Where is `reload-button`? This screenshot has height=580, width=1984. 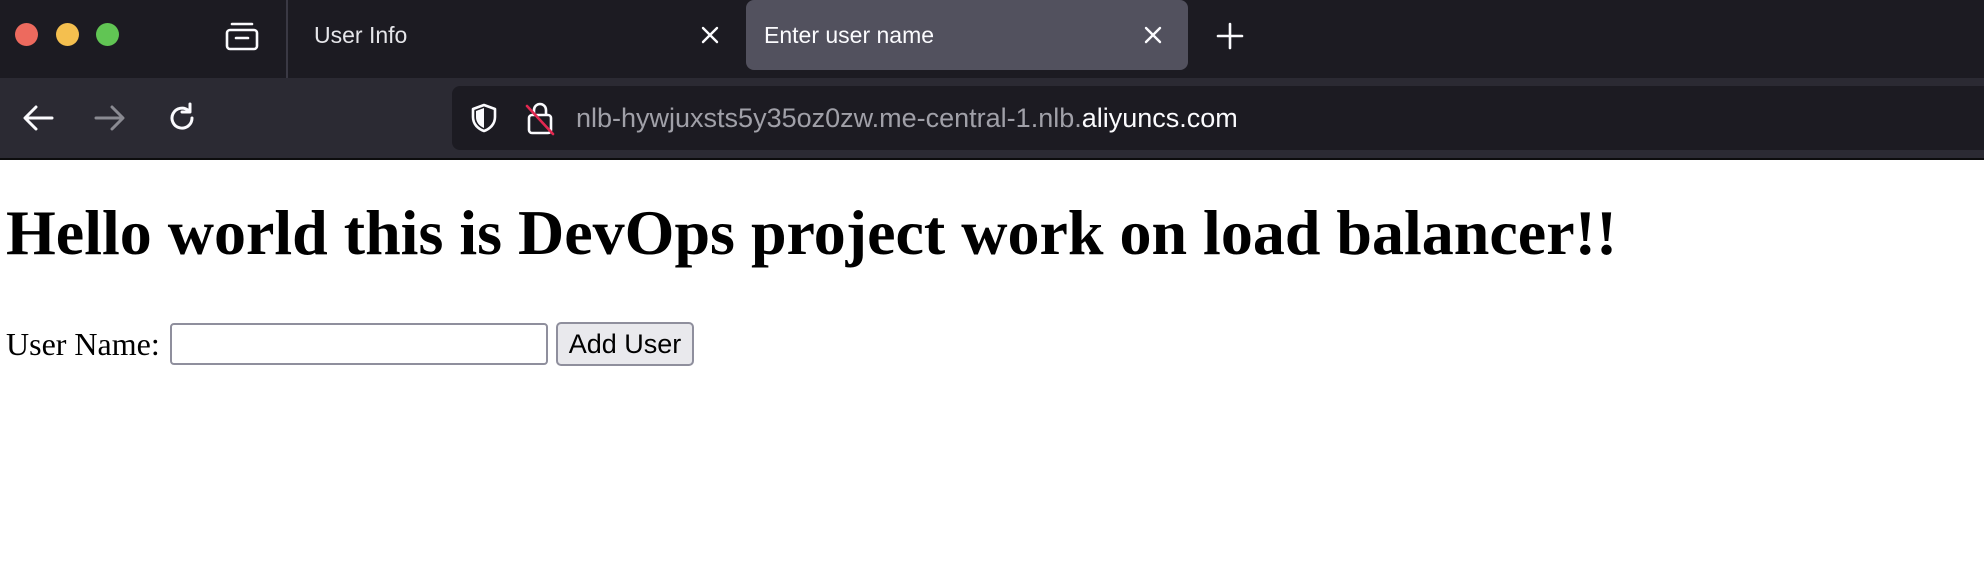 reload-button is located at coordinates (182, 118).